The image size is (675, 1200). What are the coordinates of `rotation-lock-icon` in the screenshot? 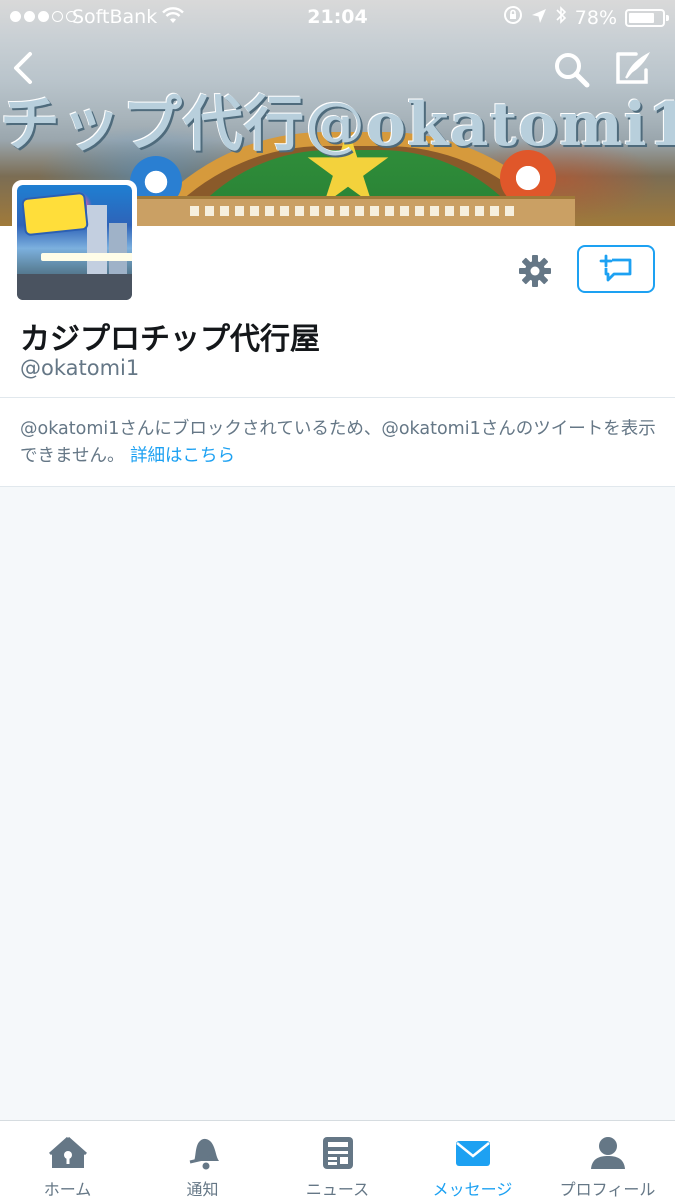 It's located at (513, 17).